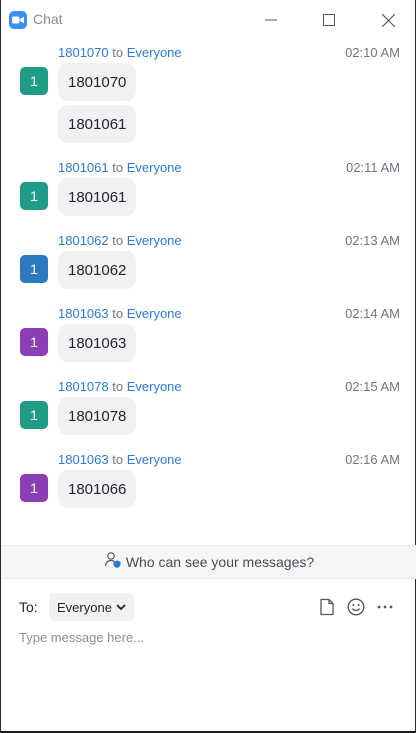 This screenshot has height=733, width=416. Describe the element at coordinates (28, 607) in the screenshot. I see `to-label: To:` at that location.